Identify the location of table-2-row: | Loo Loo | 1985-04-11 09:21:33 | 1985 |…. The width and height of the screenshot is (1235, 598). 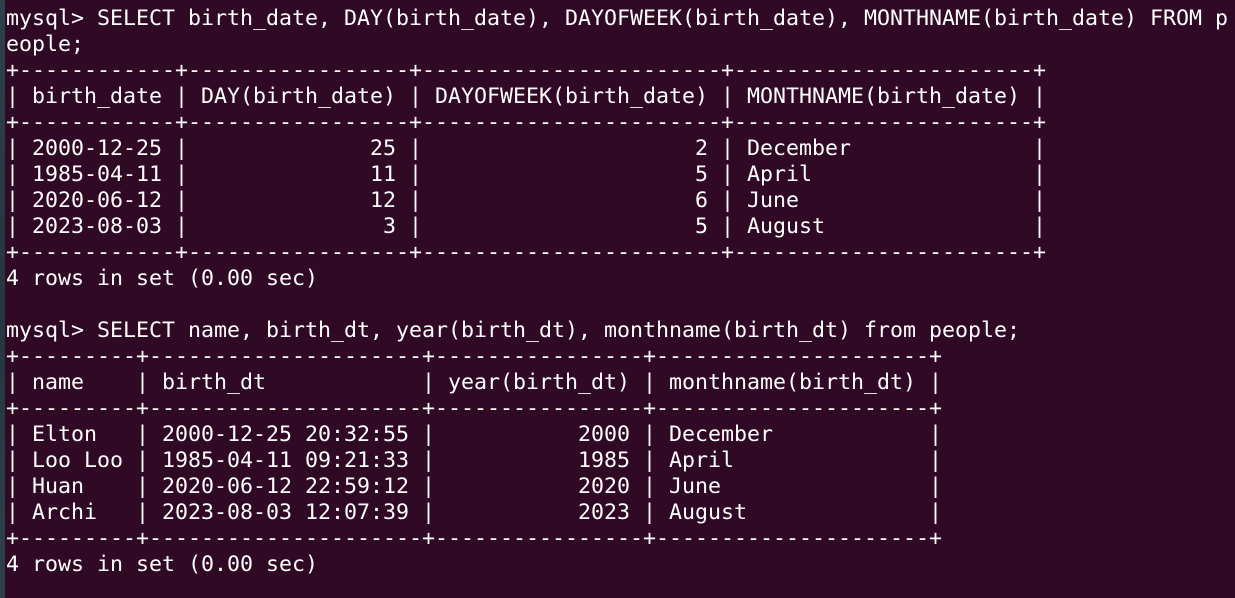
(474, 460).